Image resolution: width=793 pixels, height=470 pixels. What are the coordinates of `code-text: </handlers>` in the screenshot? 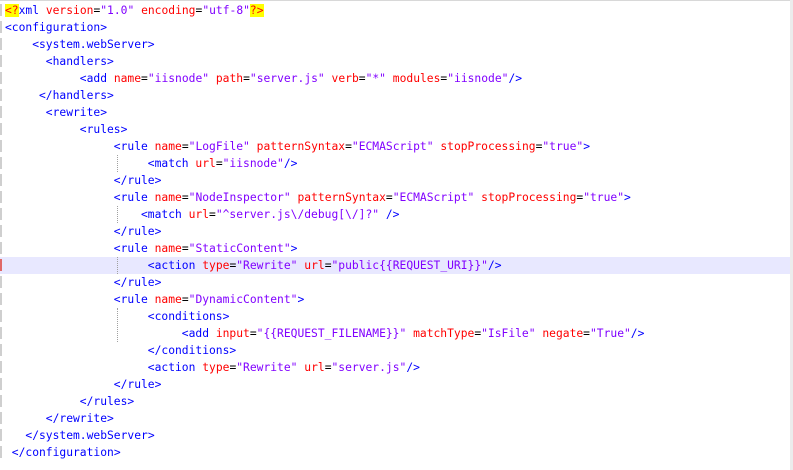 It's located at (76, 95).